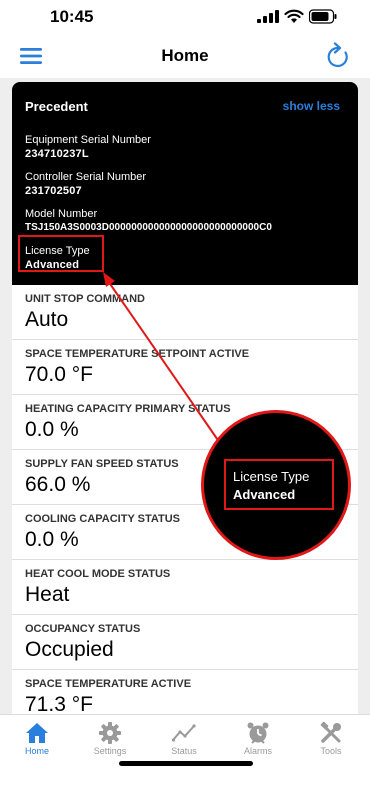 This screenshot has height=786, width=370. I want to click on tab-tools: Tools, so click(331, 740).